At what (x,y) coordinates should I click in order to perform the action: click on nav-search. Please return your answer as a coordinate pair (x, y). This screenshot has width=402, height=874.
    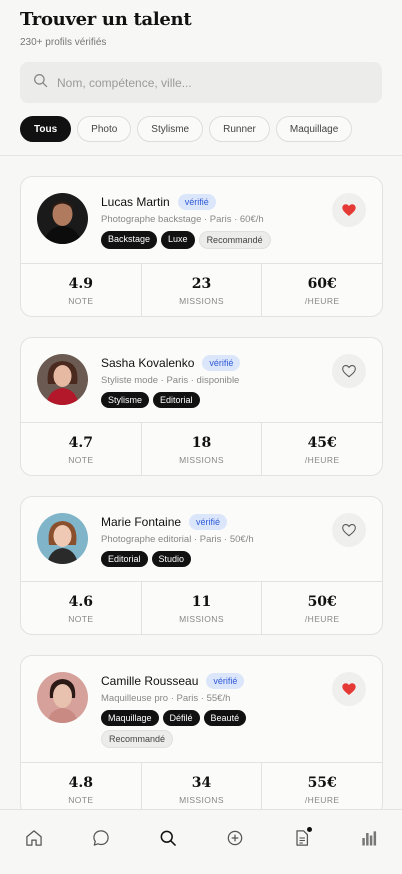
    Looking at the image, I should click on (168, 840).